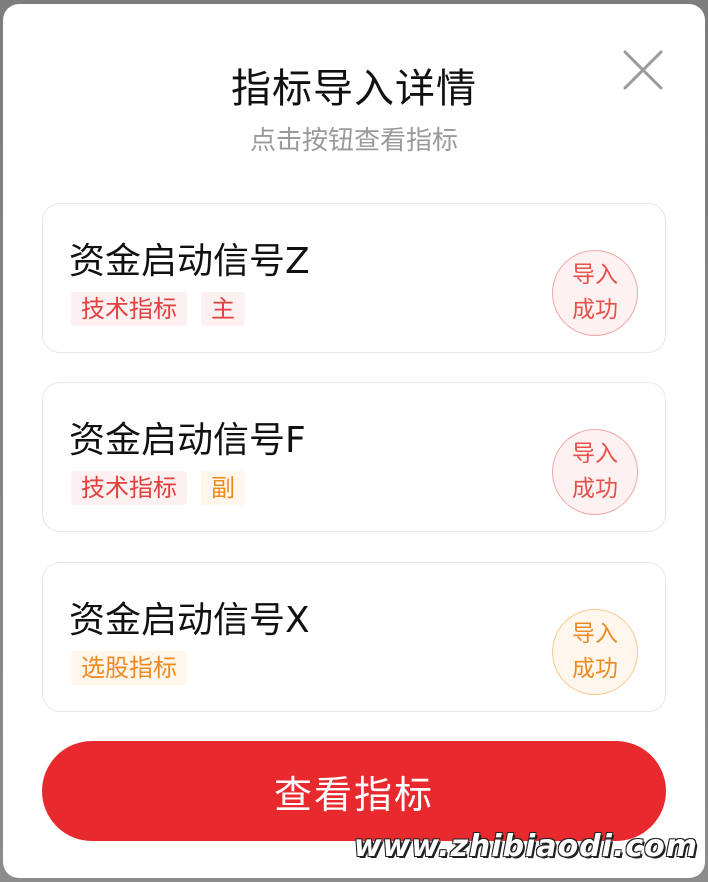  I want to click on tag-chart-position: 主, so click(223, 309).